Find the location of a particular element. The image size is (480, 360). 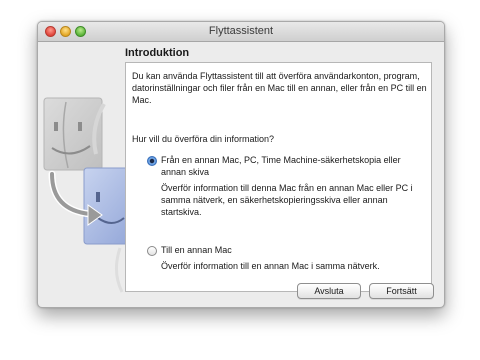

window-title: Flyttassistent is located at coordinates (241, 31).